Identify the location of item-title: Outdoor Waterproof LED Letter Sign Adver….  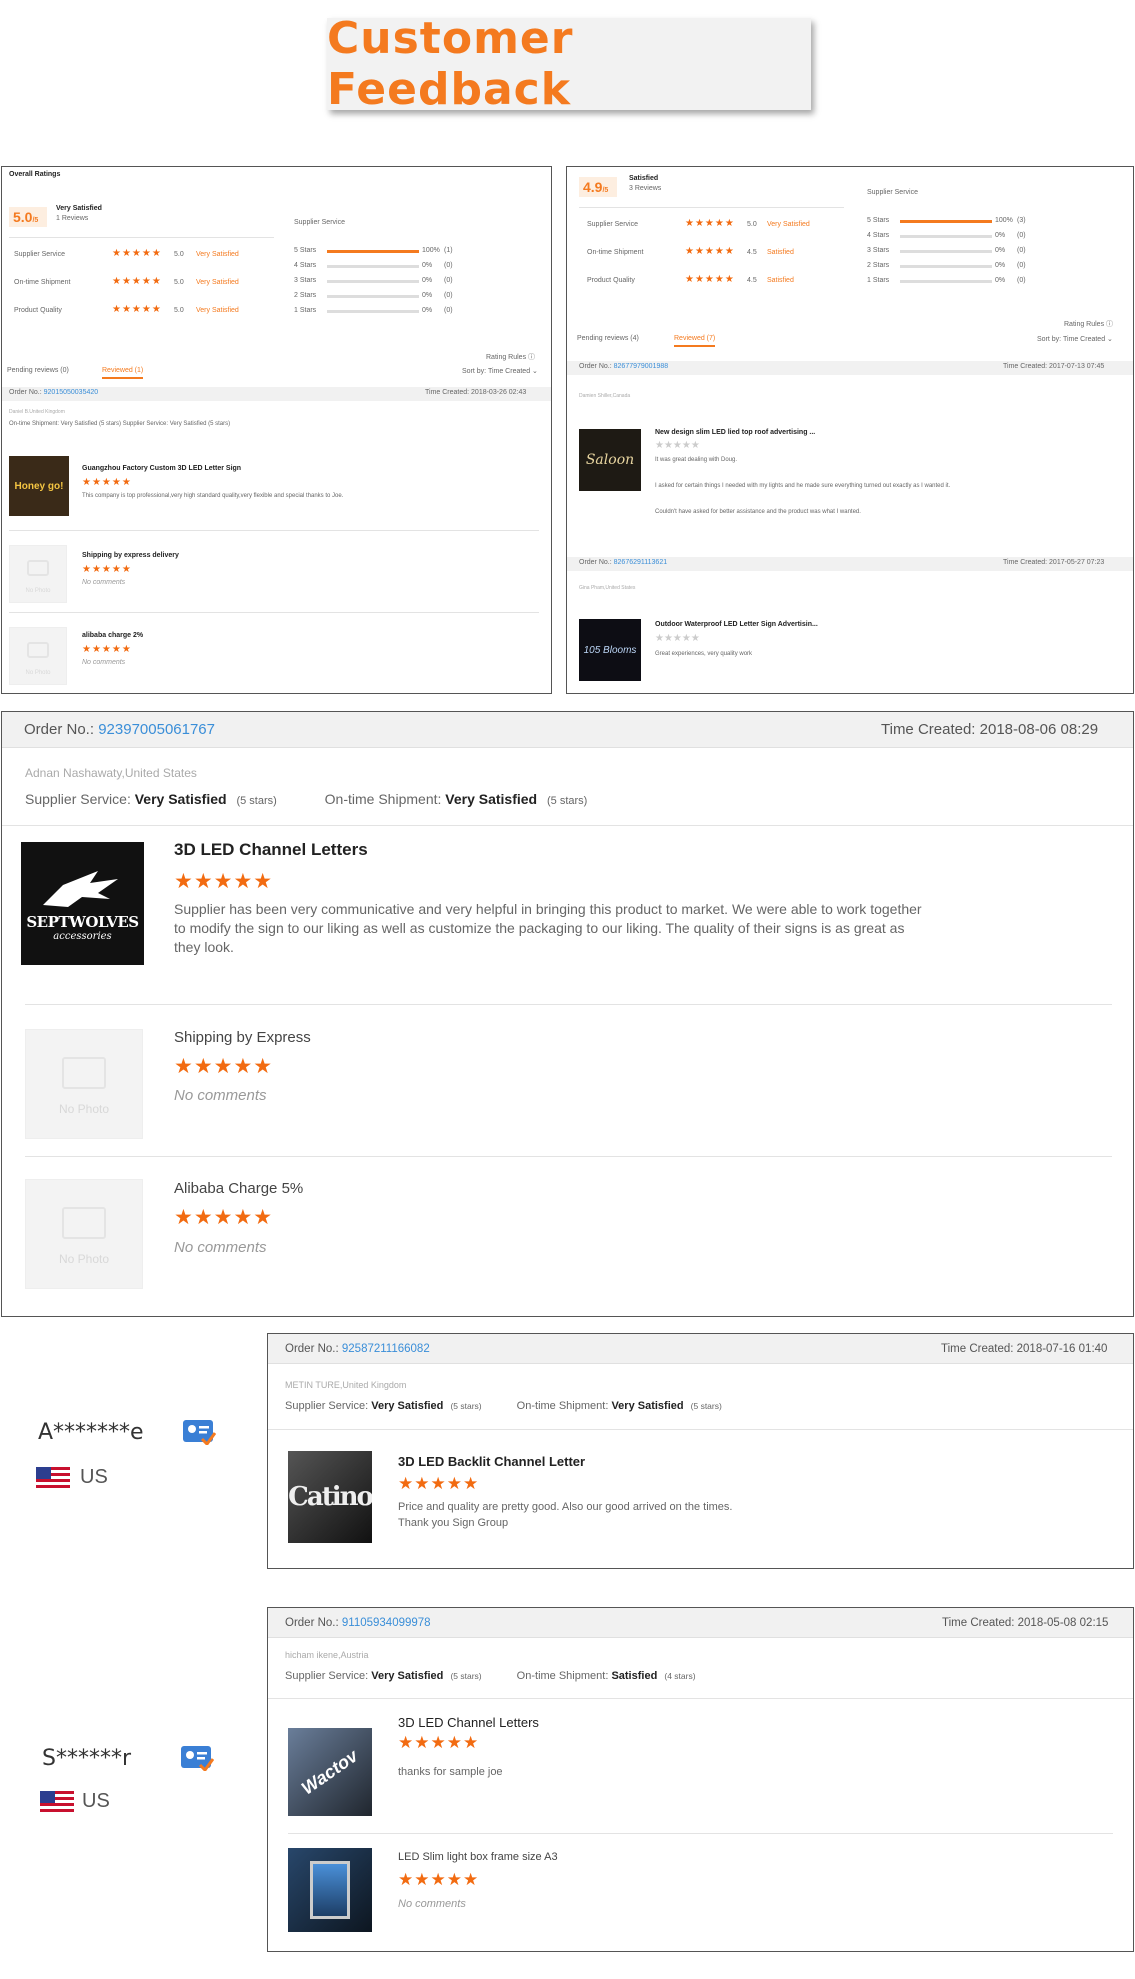
(736, 624).